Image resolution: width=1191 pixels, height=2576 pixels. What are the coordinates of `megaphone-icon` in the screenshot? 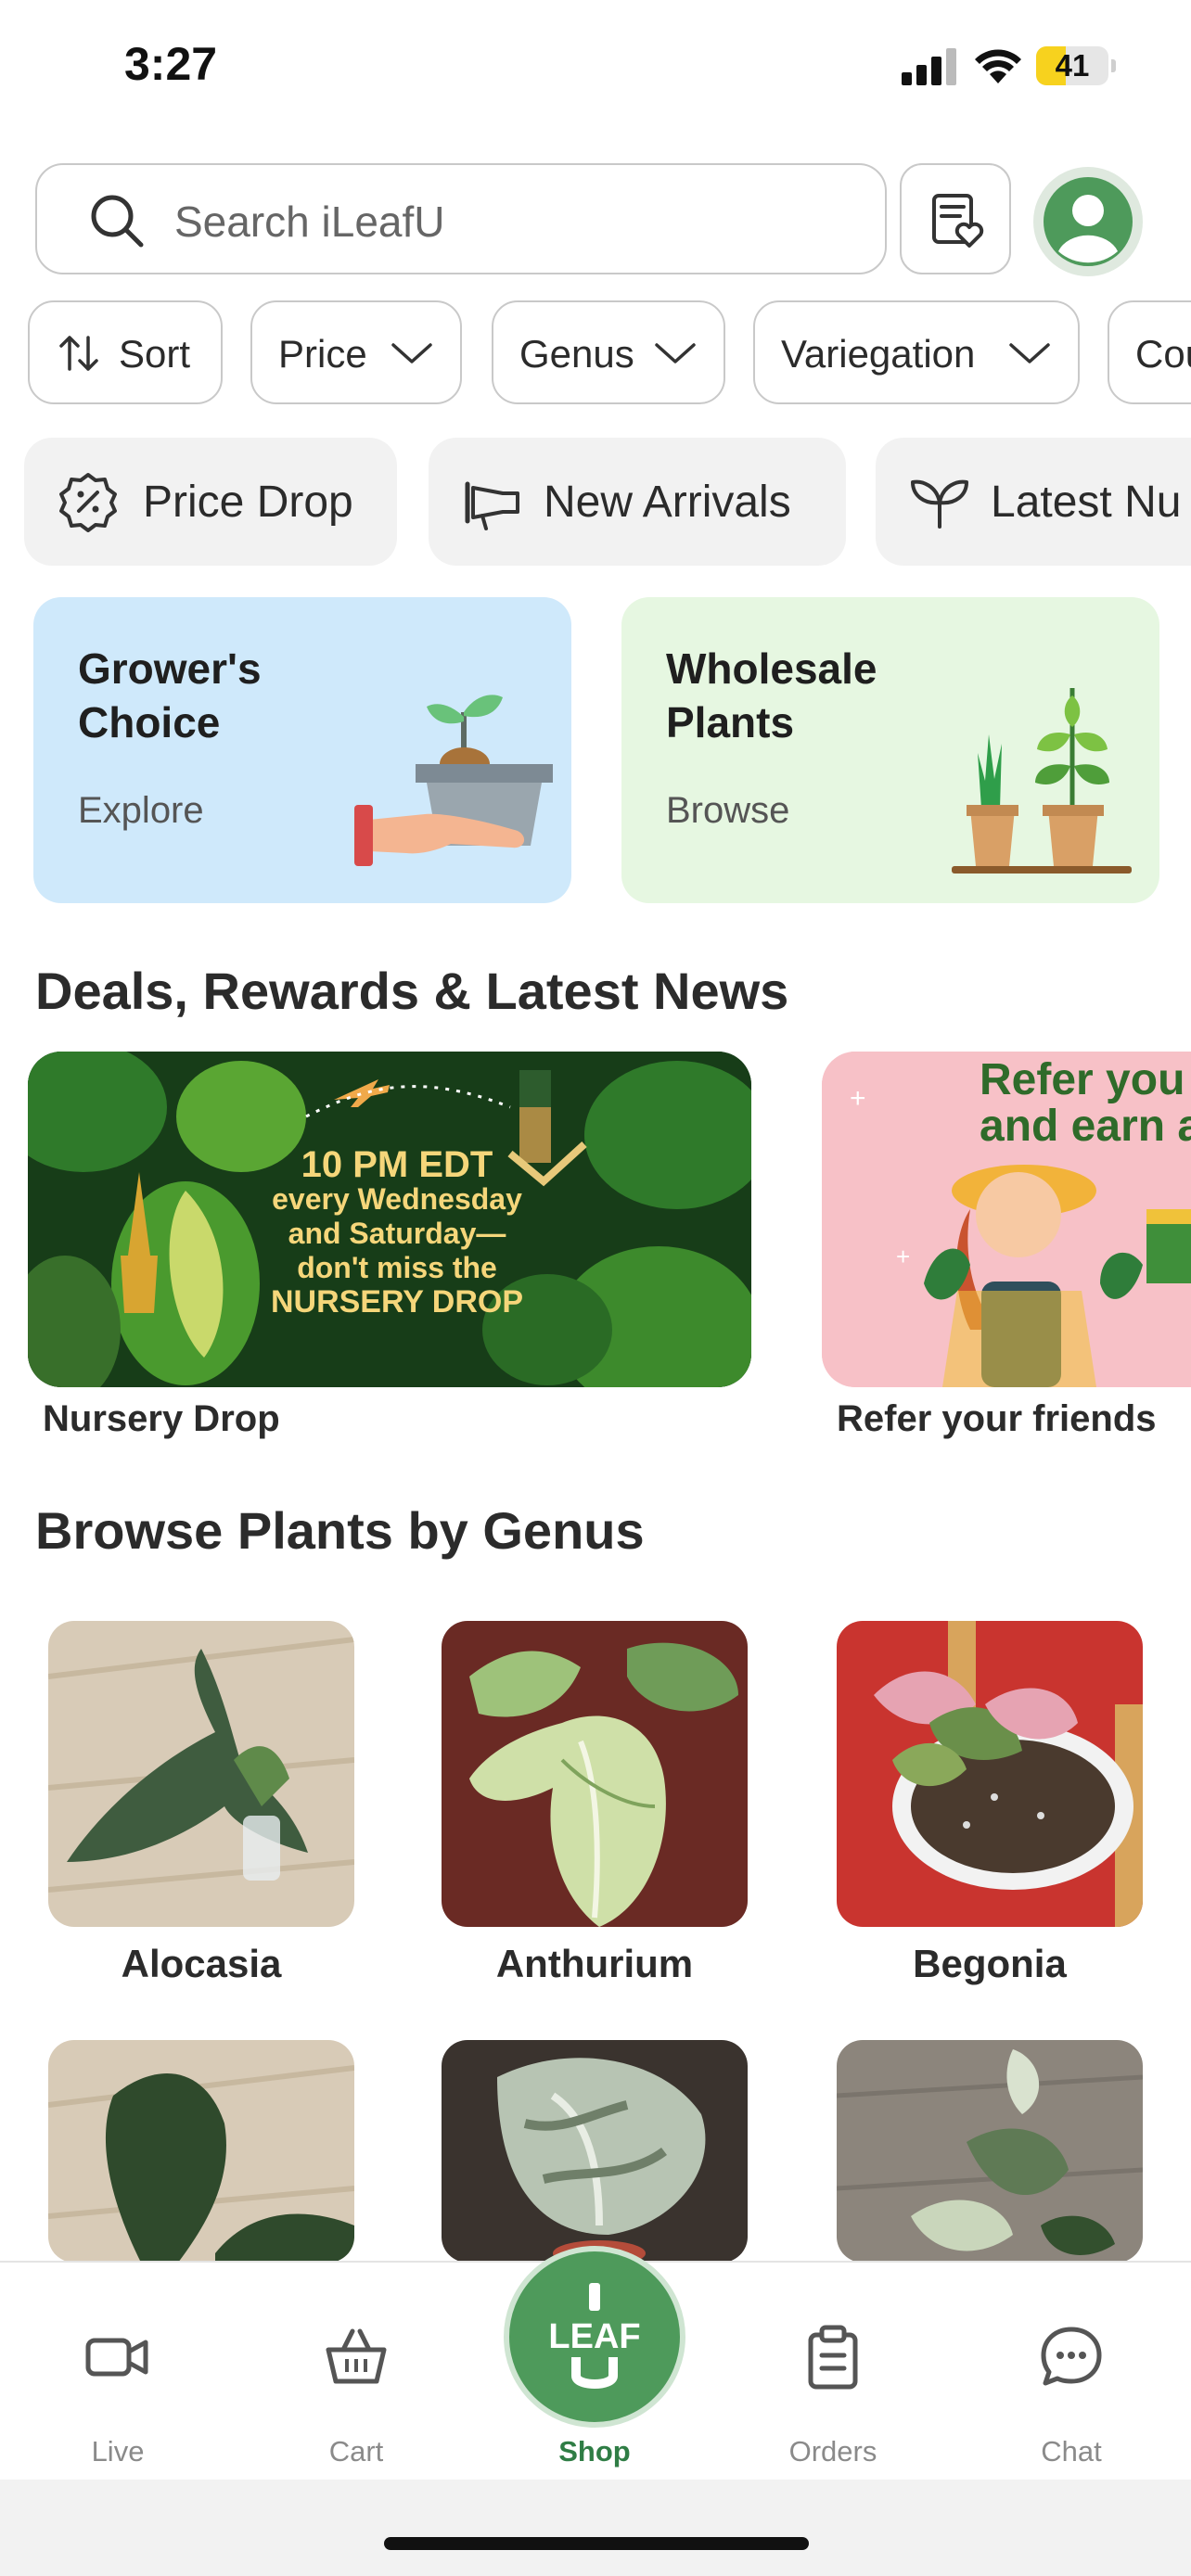 It's located at (492, 505).